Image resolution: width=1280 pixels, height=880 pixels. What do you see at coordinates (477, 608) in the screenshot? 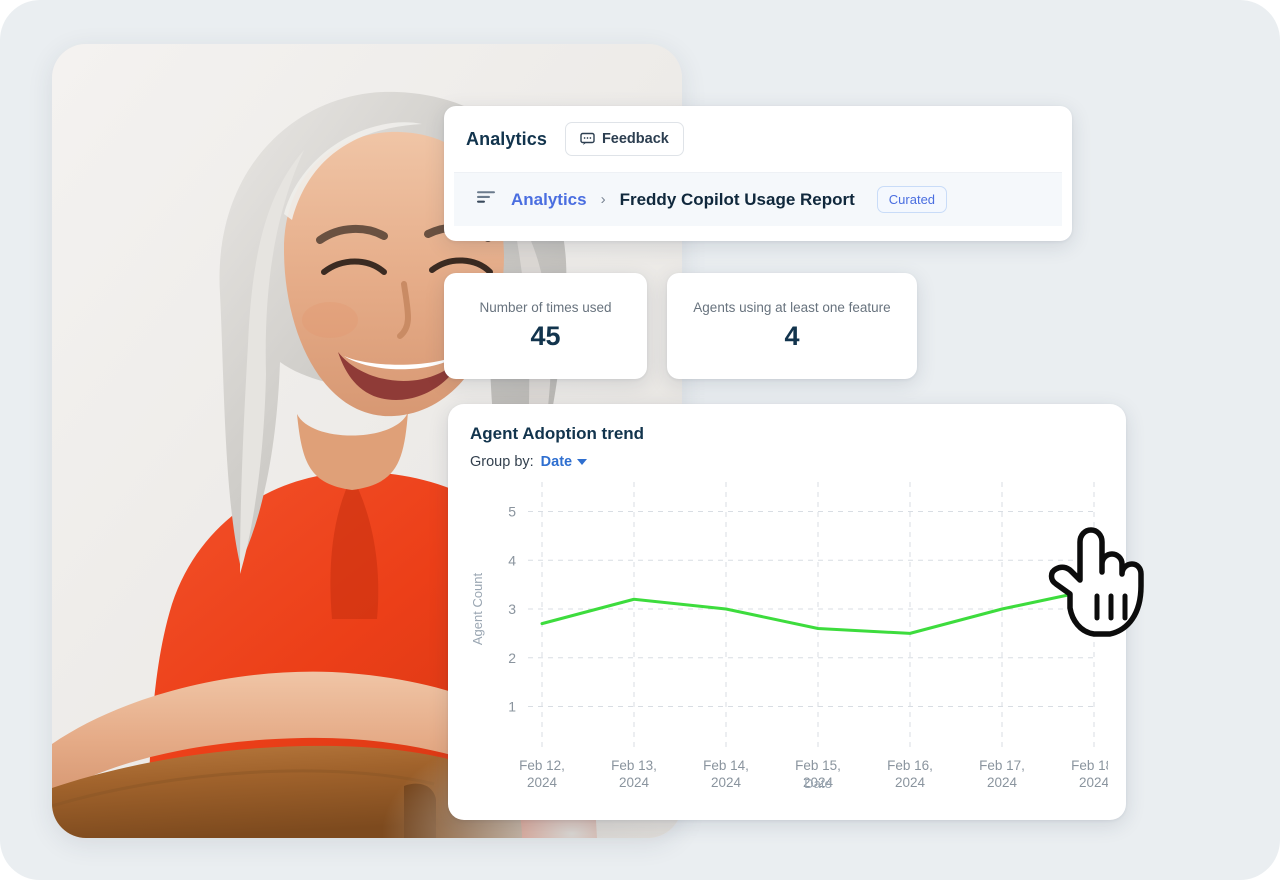
I see `chart-y-axis-label: Agent Count` at bounding box center [477, 608].